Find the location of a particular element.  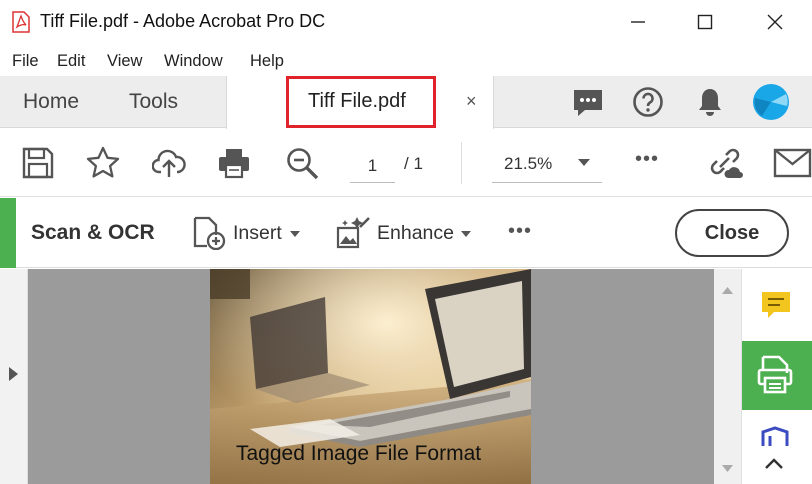

insert-page-icon is located at coordinates (209, 233).